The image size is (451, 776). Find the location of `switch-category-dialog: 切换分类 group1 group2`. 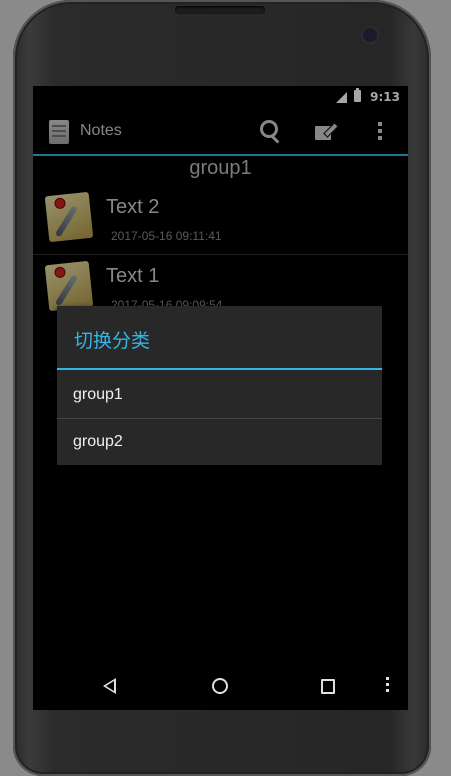

switch-category-dialog: 切换分类 group1 group2 is located at coordinates (219, 385).